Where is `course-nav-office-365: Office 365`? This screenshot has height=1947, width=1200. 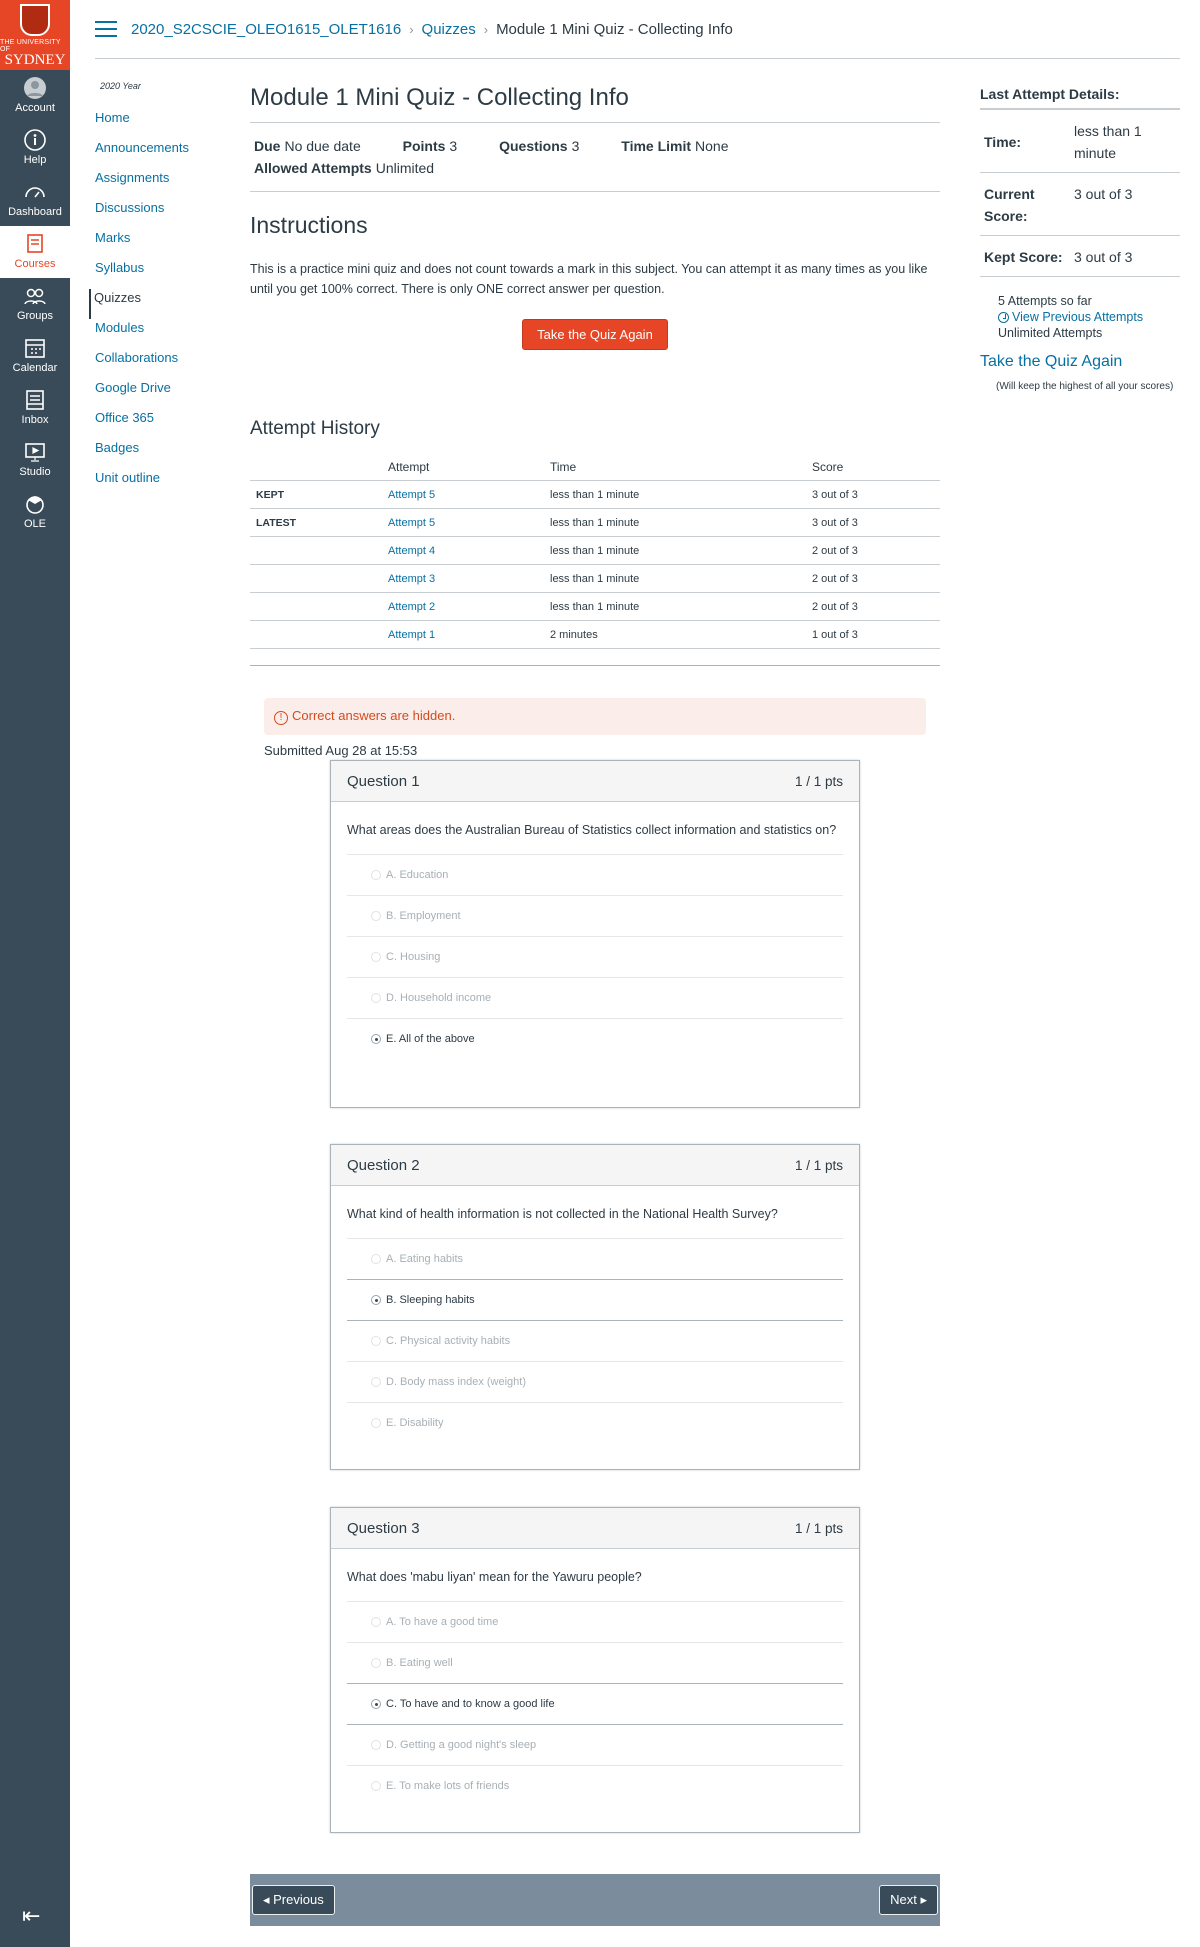
course-nav-office-365: Office 365 is located at coordinates (157, 424).